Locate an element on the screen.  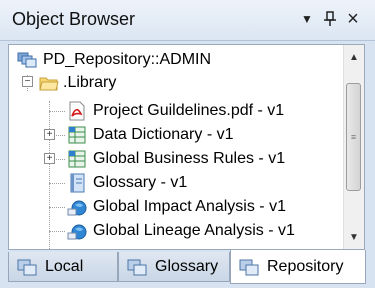
close-button: × is located at coordinates (353, 19).